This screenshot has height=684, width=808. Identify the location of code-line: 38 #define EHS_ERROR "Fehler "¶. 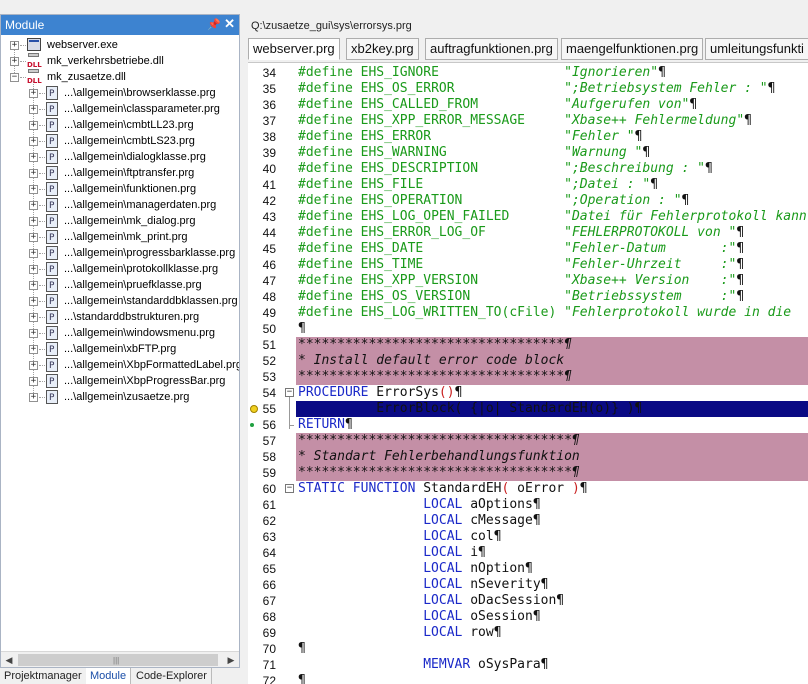
(528, 137).